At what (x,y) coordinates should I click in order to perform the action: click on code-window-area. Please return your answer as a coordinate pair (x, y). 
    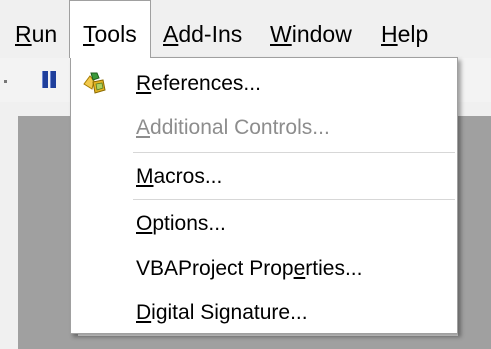
    Looking at the image, I should click on (48, 232).